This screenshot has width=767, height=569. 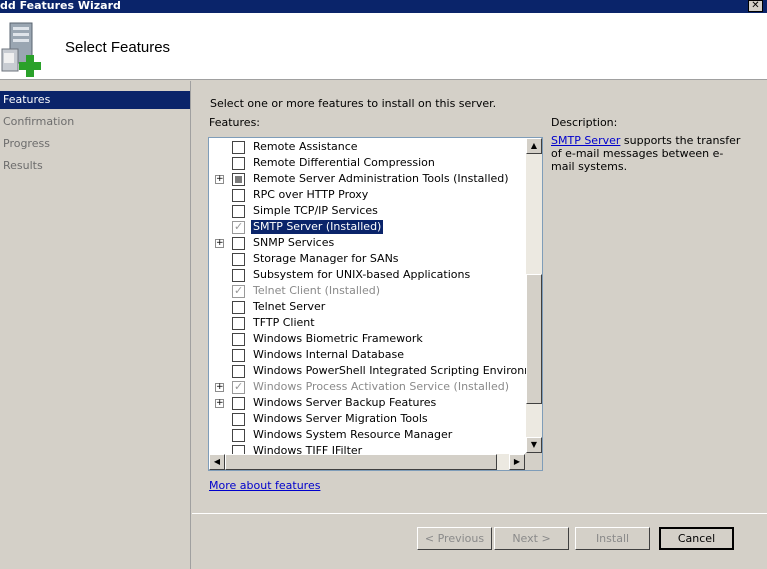 What do you see at coordinates (60, 6) in the screenshot?
I see `window-title: dd Features Wizard` at bounding box center [60, 6].